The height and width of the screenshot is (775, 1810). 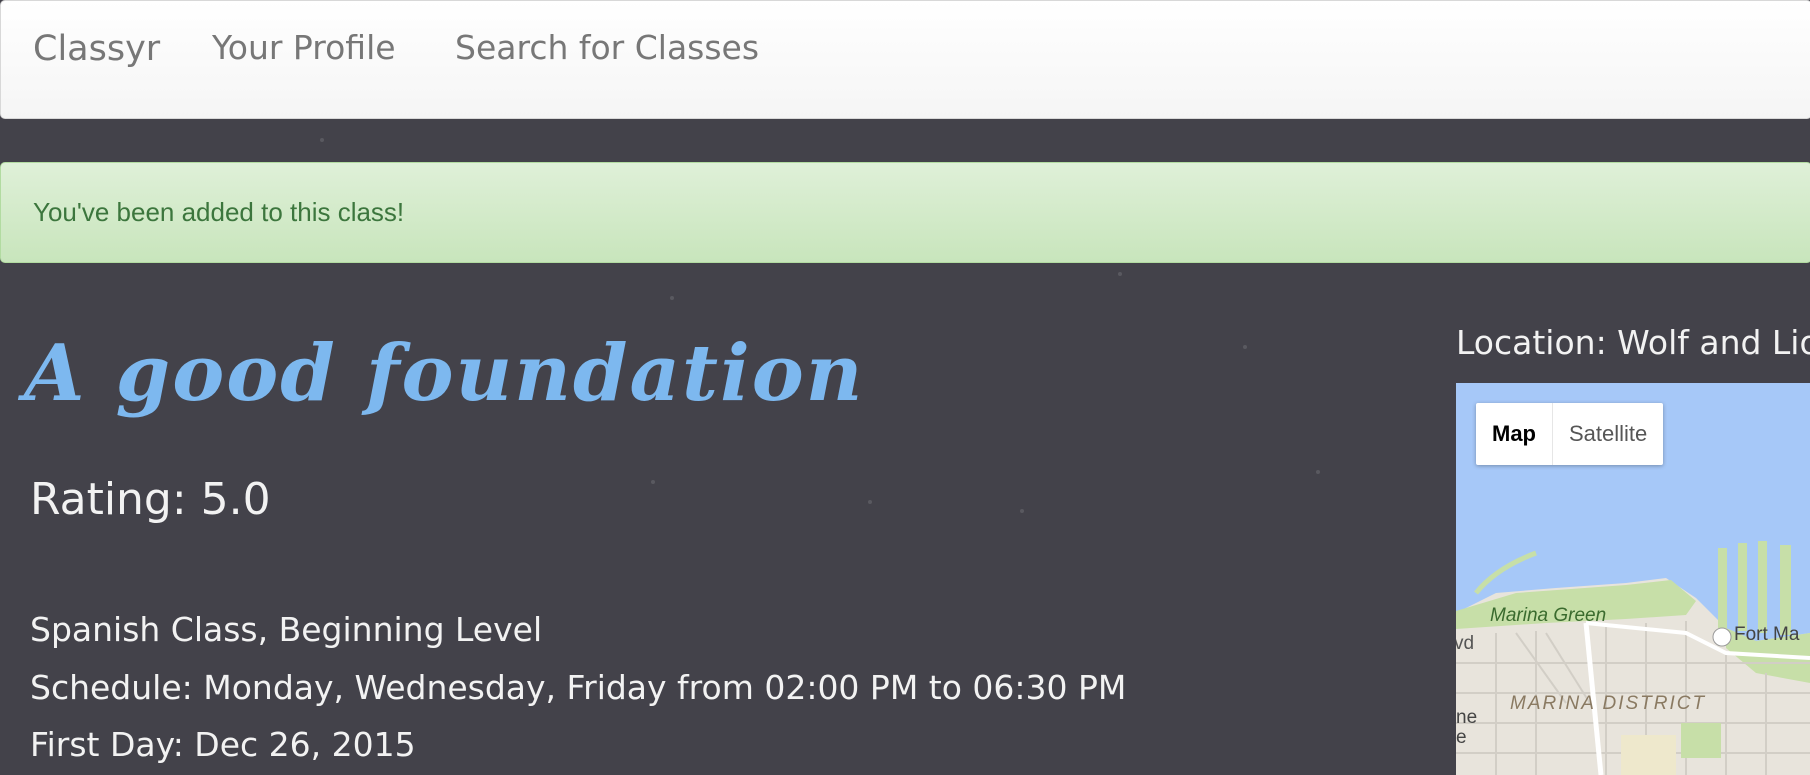 I want to click on map-label-marina-green: Marina Green, so click(x=1548, y=615).